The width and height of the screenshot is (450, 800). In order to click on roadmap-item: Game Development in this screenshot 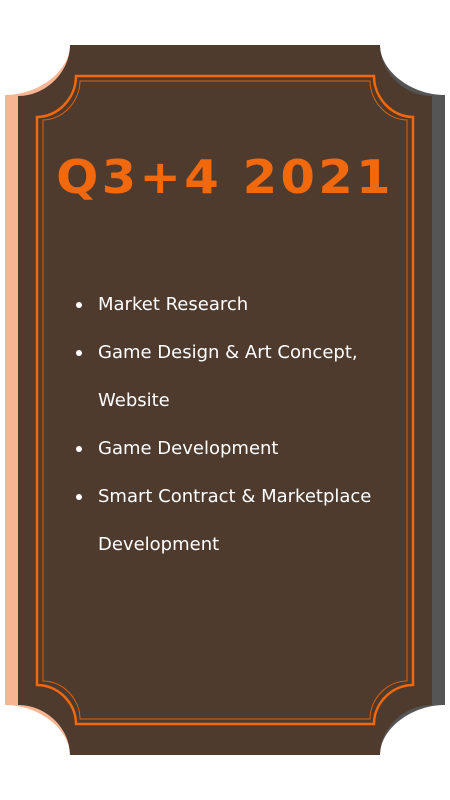, I will do `click(234, 449)`.